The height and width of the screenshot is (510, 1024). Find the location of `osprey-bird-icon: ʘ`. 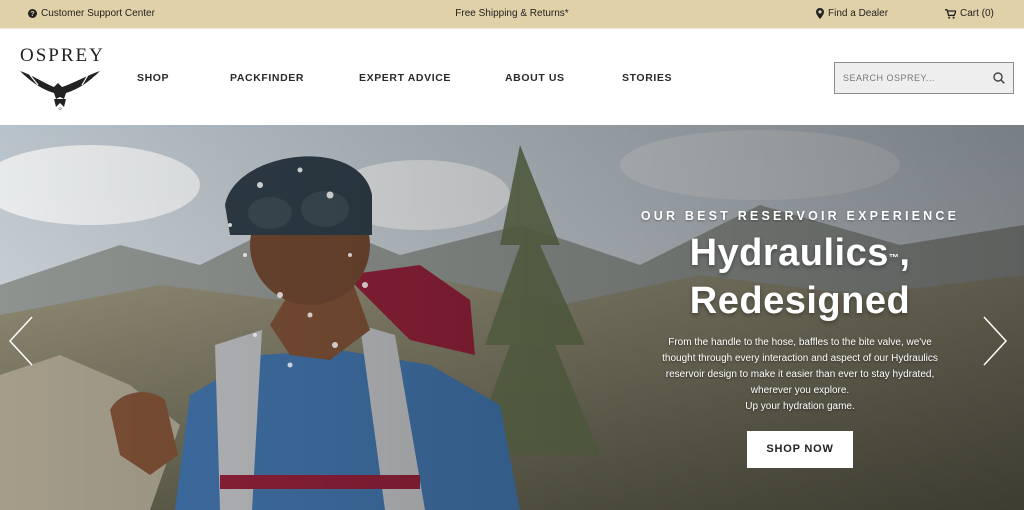

osprey-bird-icon: ʘ is located at coordinates (60, 91).